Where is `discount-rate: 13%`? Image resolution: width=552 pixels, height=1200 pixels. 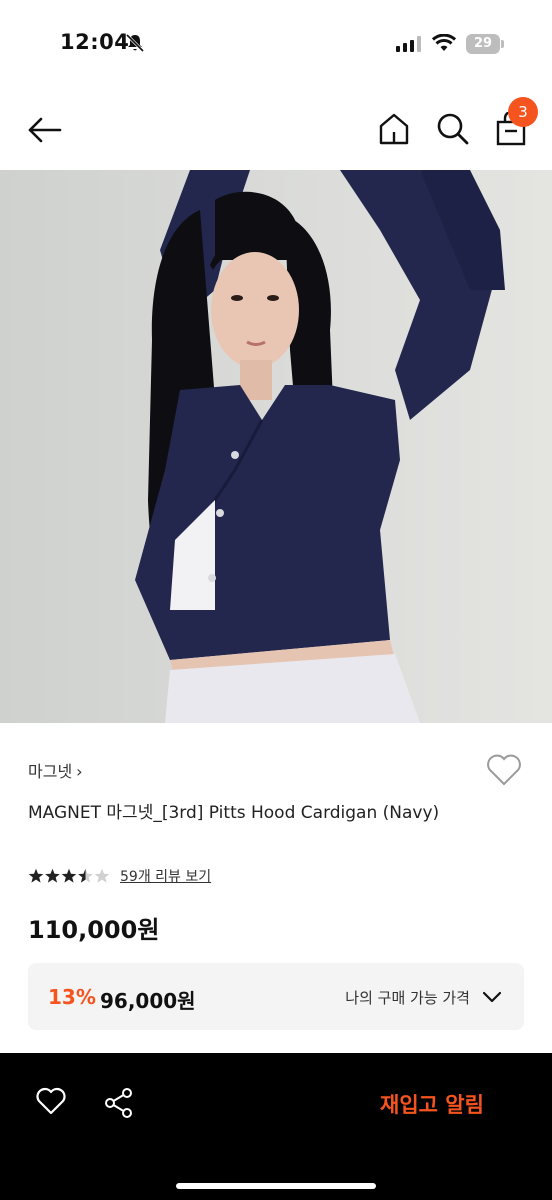
discount-rate: 13% is located at coordinates (72, 997).